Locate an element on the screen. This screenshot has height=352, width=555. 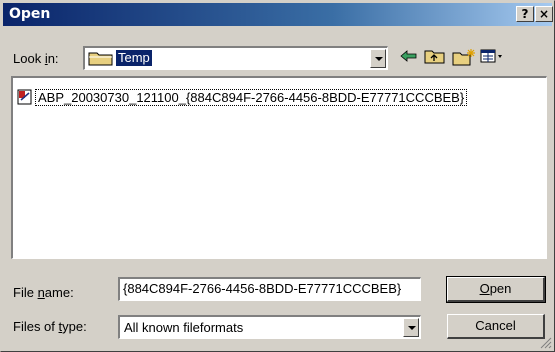
open-button: Open is located at coordinates (496, 289).